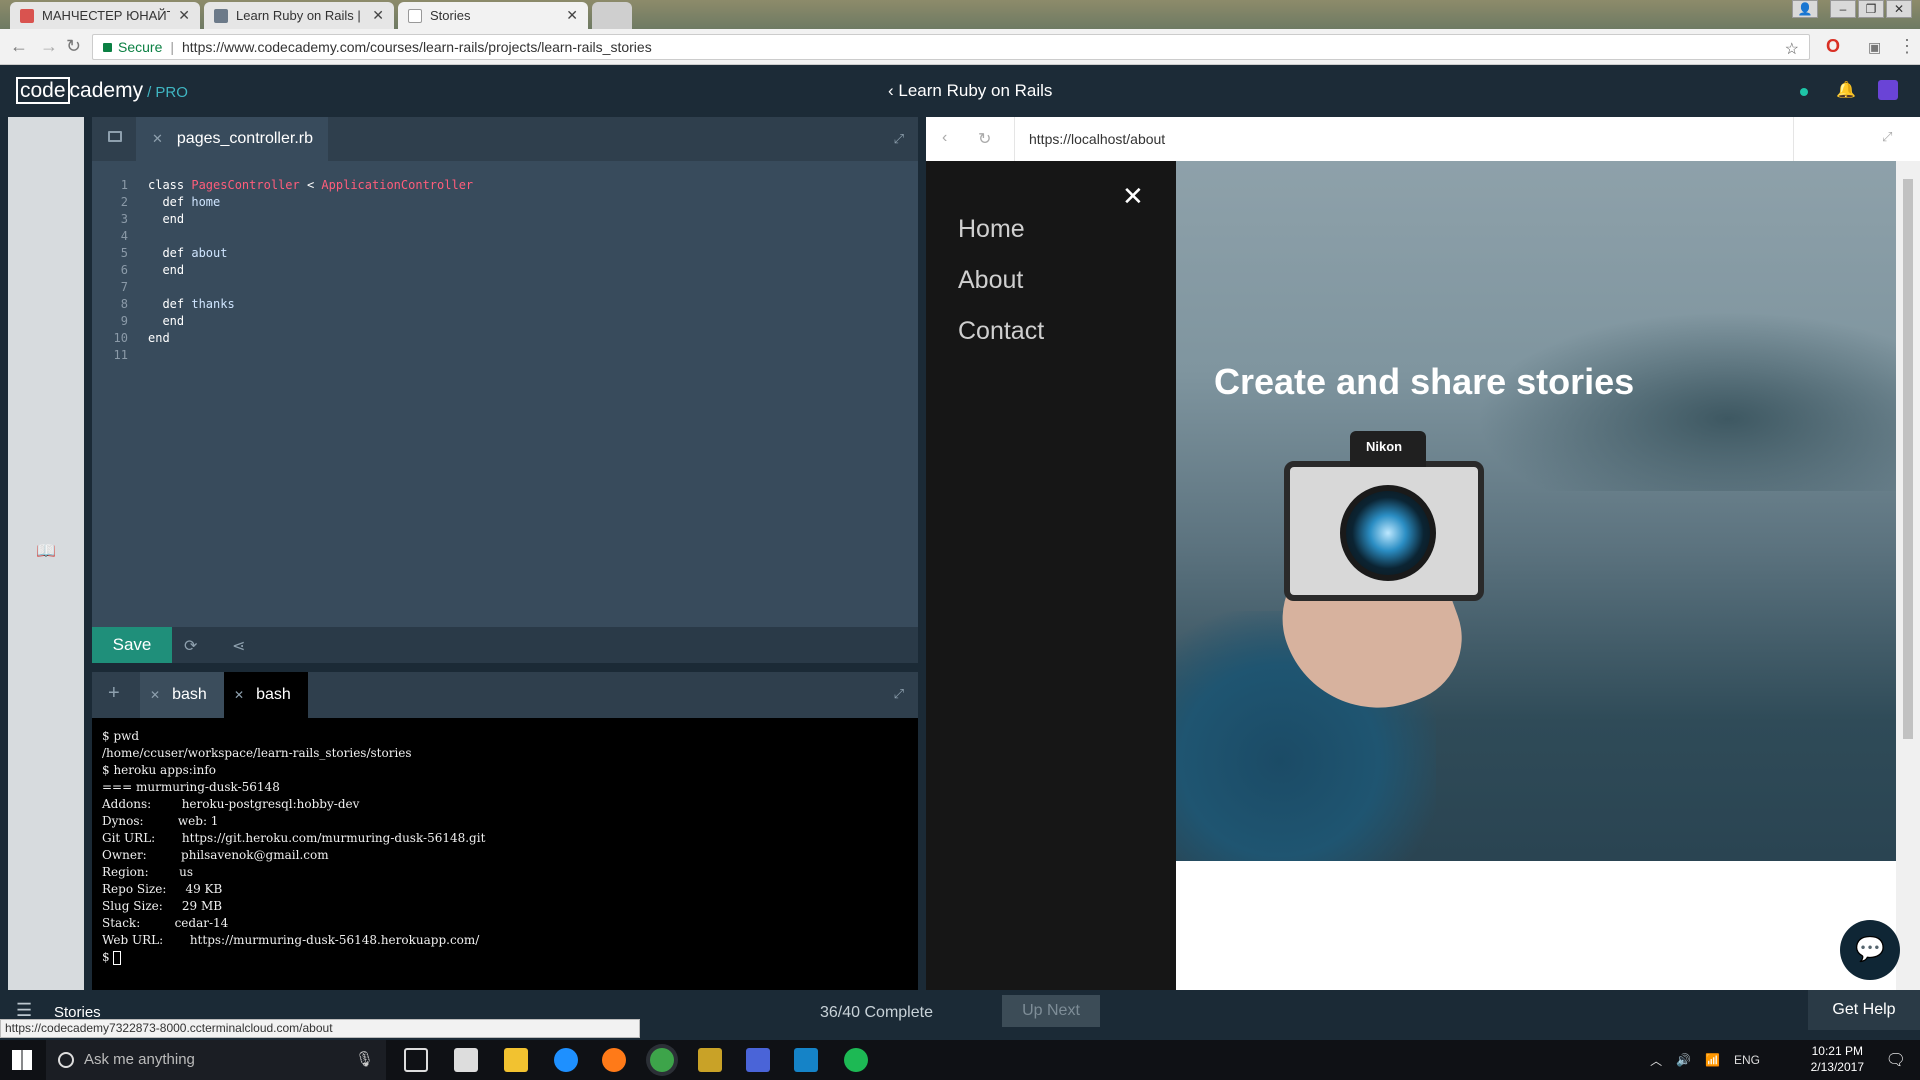 The image size is (1920, 1080). I want to click on reset-icon: ⟳, so click(190, 646).